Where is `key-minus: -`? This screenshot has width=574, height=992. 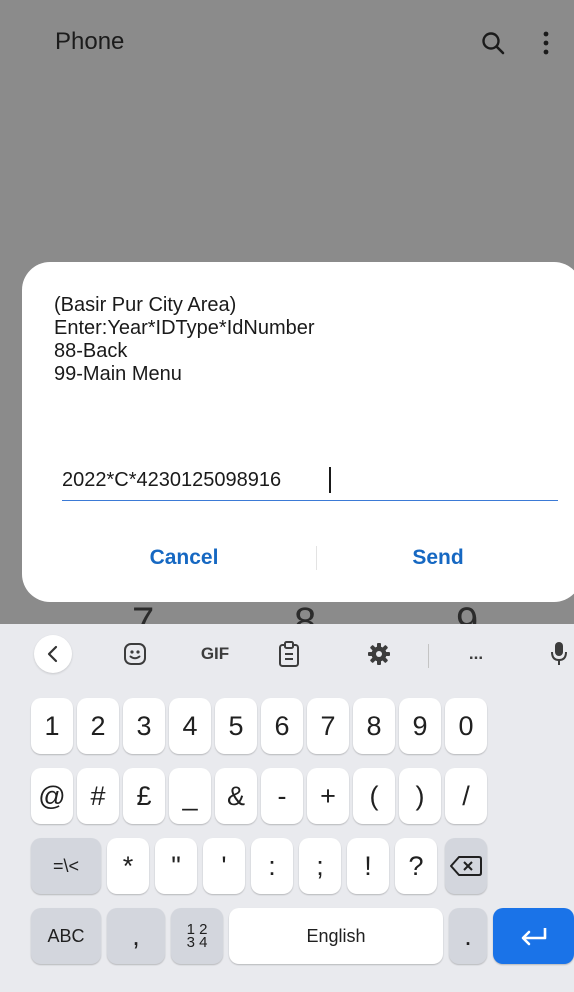 key-minus: - is located at coordinates (282, 796).